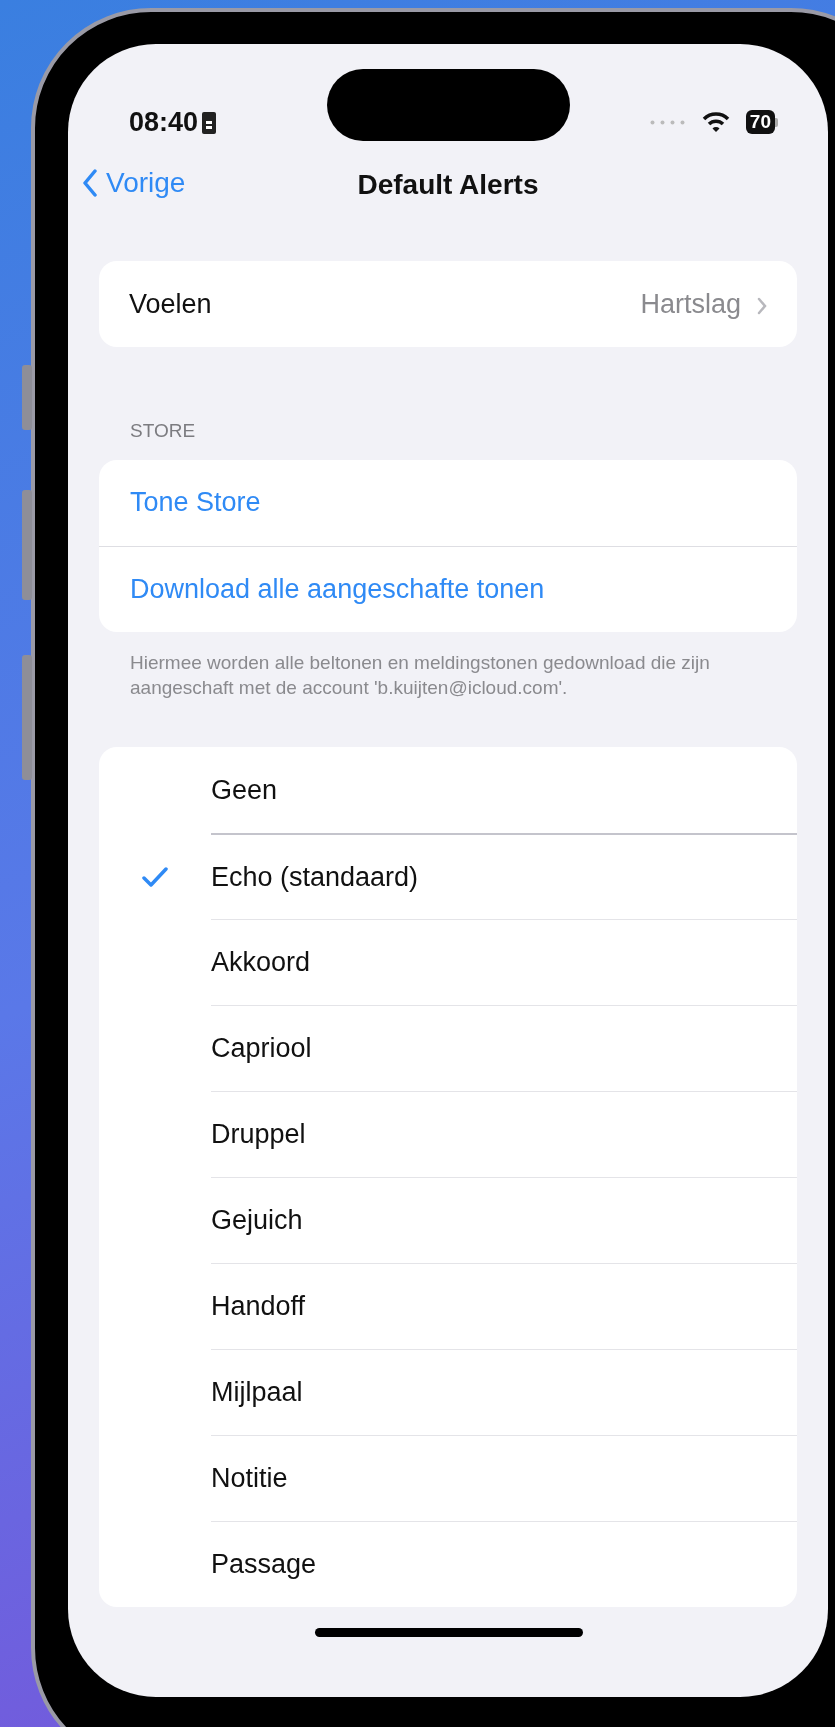 The height and width of the screenshot is (1727, 835). What do you see at coordinates (448, 1133) in the screenshot?
I see `tone-row: Druppel` at bounding box center [448, 1133].